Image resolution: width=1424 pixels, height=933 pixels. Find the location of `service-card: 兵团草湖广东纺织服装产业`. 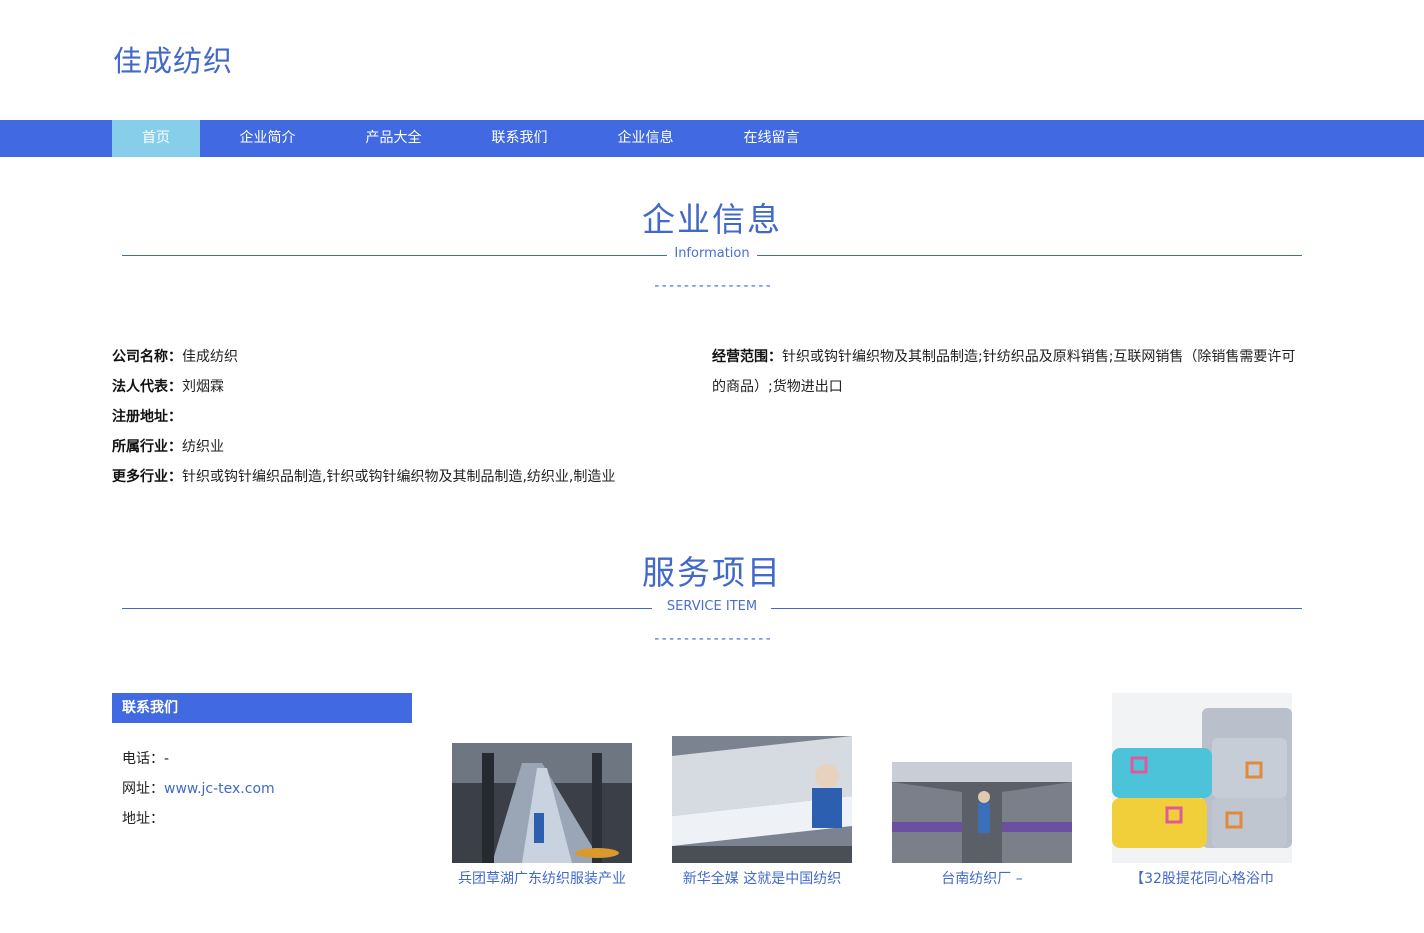

service-card: 兵团草湖广东纺织服装产业 is located at coordinates (542, 793).